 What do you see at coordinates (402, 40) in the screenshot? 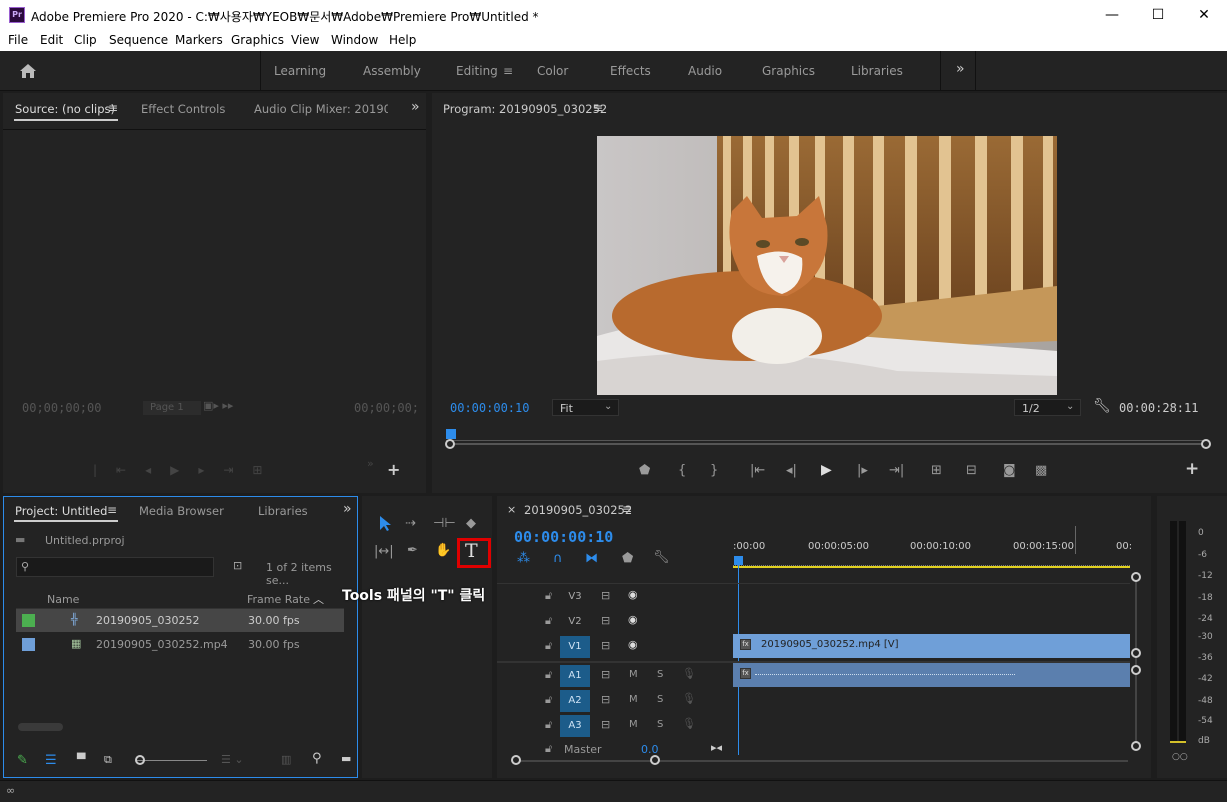
I see `menu-help: Help` at bounding box center [402, 40].